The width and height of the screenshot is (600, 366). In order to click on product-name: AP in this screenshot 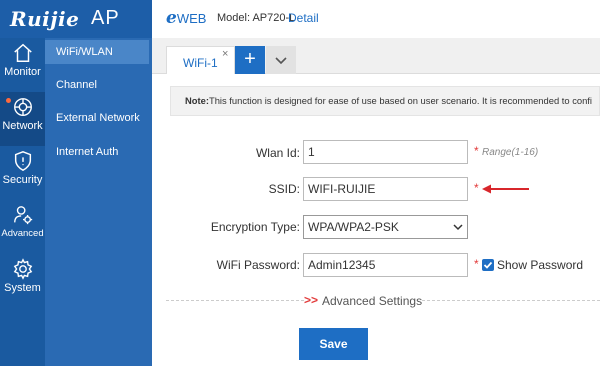, I will do `click(105, 18)`.